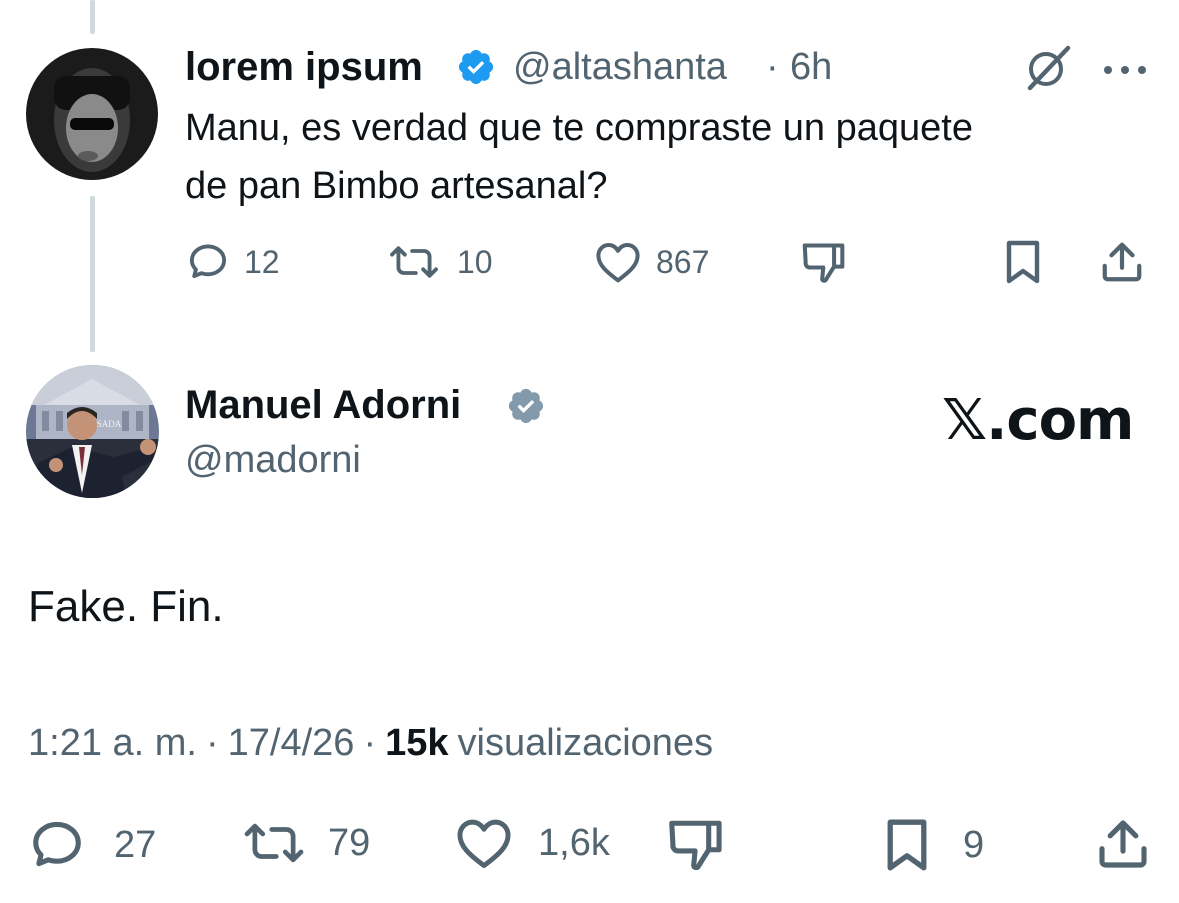 This screenshot has width=1179, height=903. What do you see at coordinates (92, 845) in the screenshot?
I see `reply-button: 27` at bounding box center [92, 845].